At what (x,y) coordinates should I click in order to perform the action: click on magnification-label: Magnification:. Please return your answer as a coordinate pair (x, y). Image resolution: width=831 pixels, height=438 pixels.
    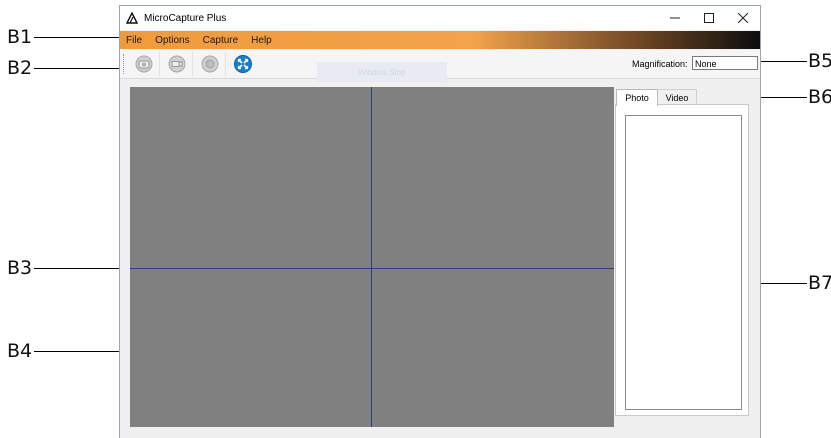
    Looking at the image, I should click on (660, 64).